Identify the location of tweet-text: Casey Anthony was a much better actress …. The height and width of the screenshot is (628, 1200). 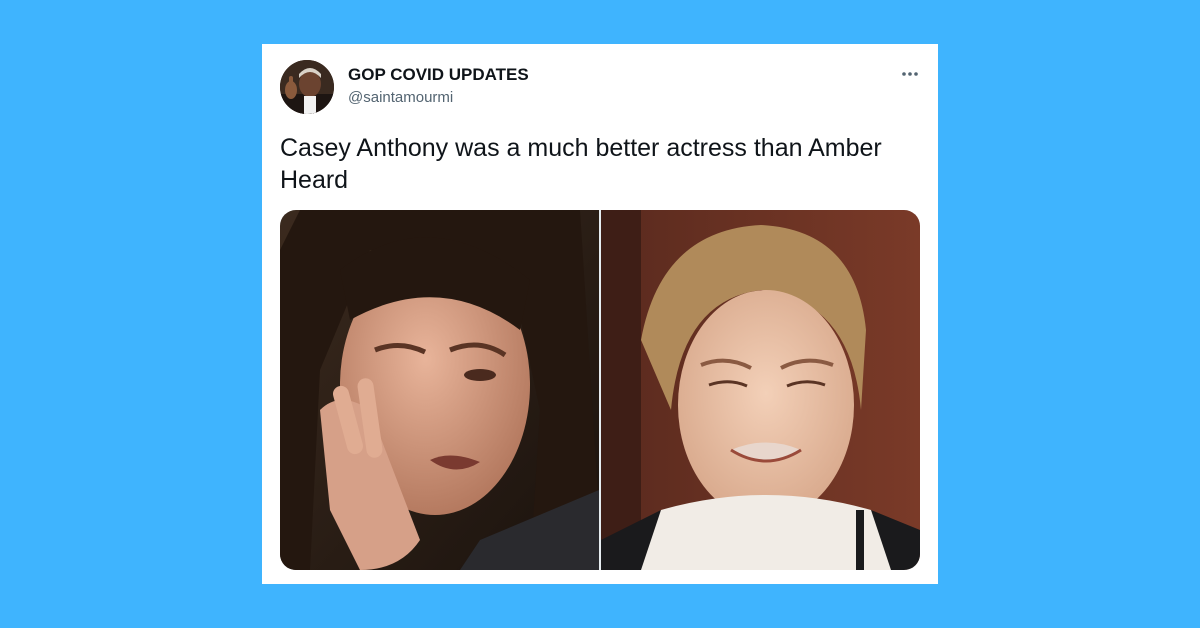
(581, 164).